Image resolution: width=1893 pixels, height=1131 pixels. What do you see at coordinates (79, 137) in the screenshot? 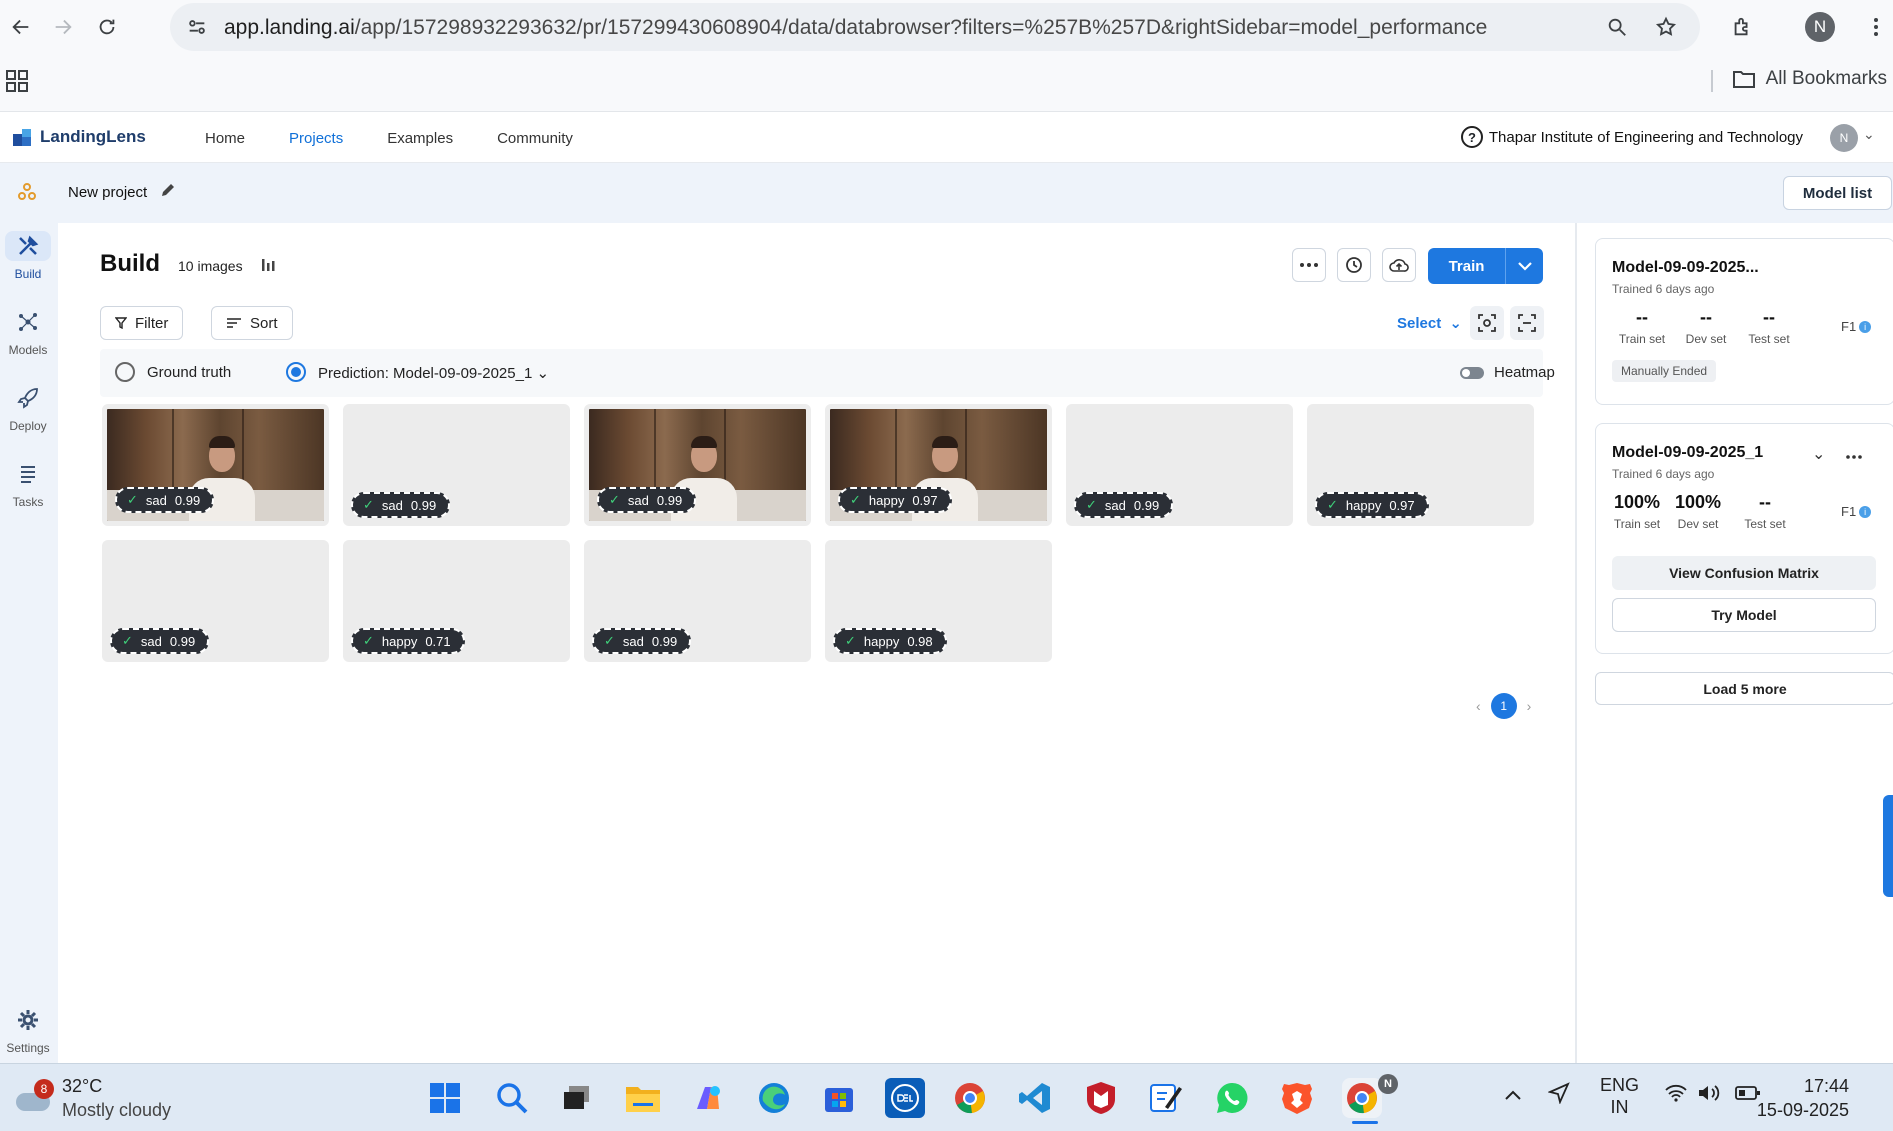
I see `landinglens-logo: LandingLens` at bounding box center [79, 137].